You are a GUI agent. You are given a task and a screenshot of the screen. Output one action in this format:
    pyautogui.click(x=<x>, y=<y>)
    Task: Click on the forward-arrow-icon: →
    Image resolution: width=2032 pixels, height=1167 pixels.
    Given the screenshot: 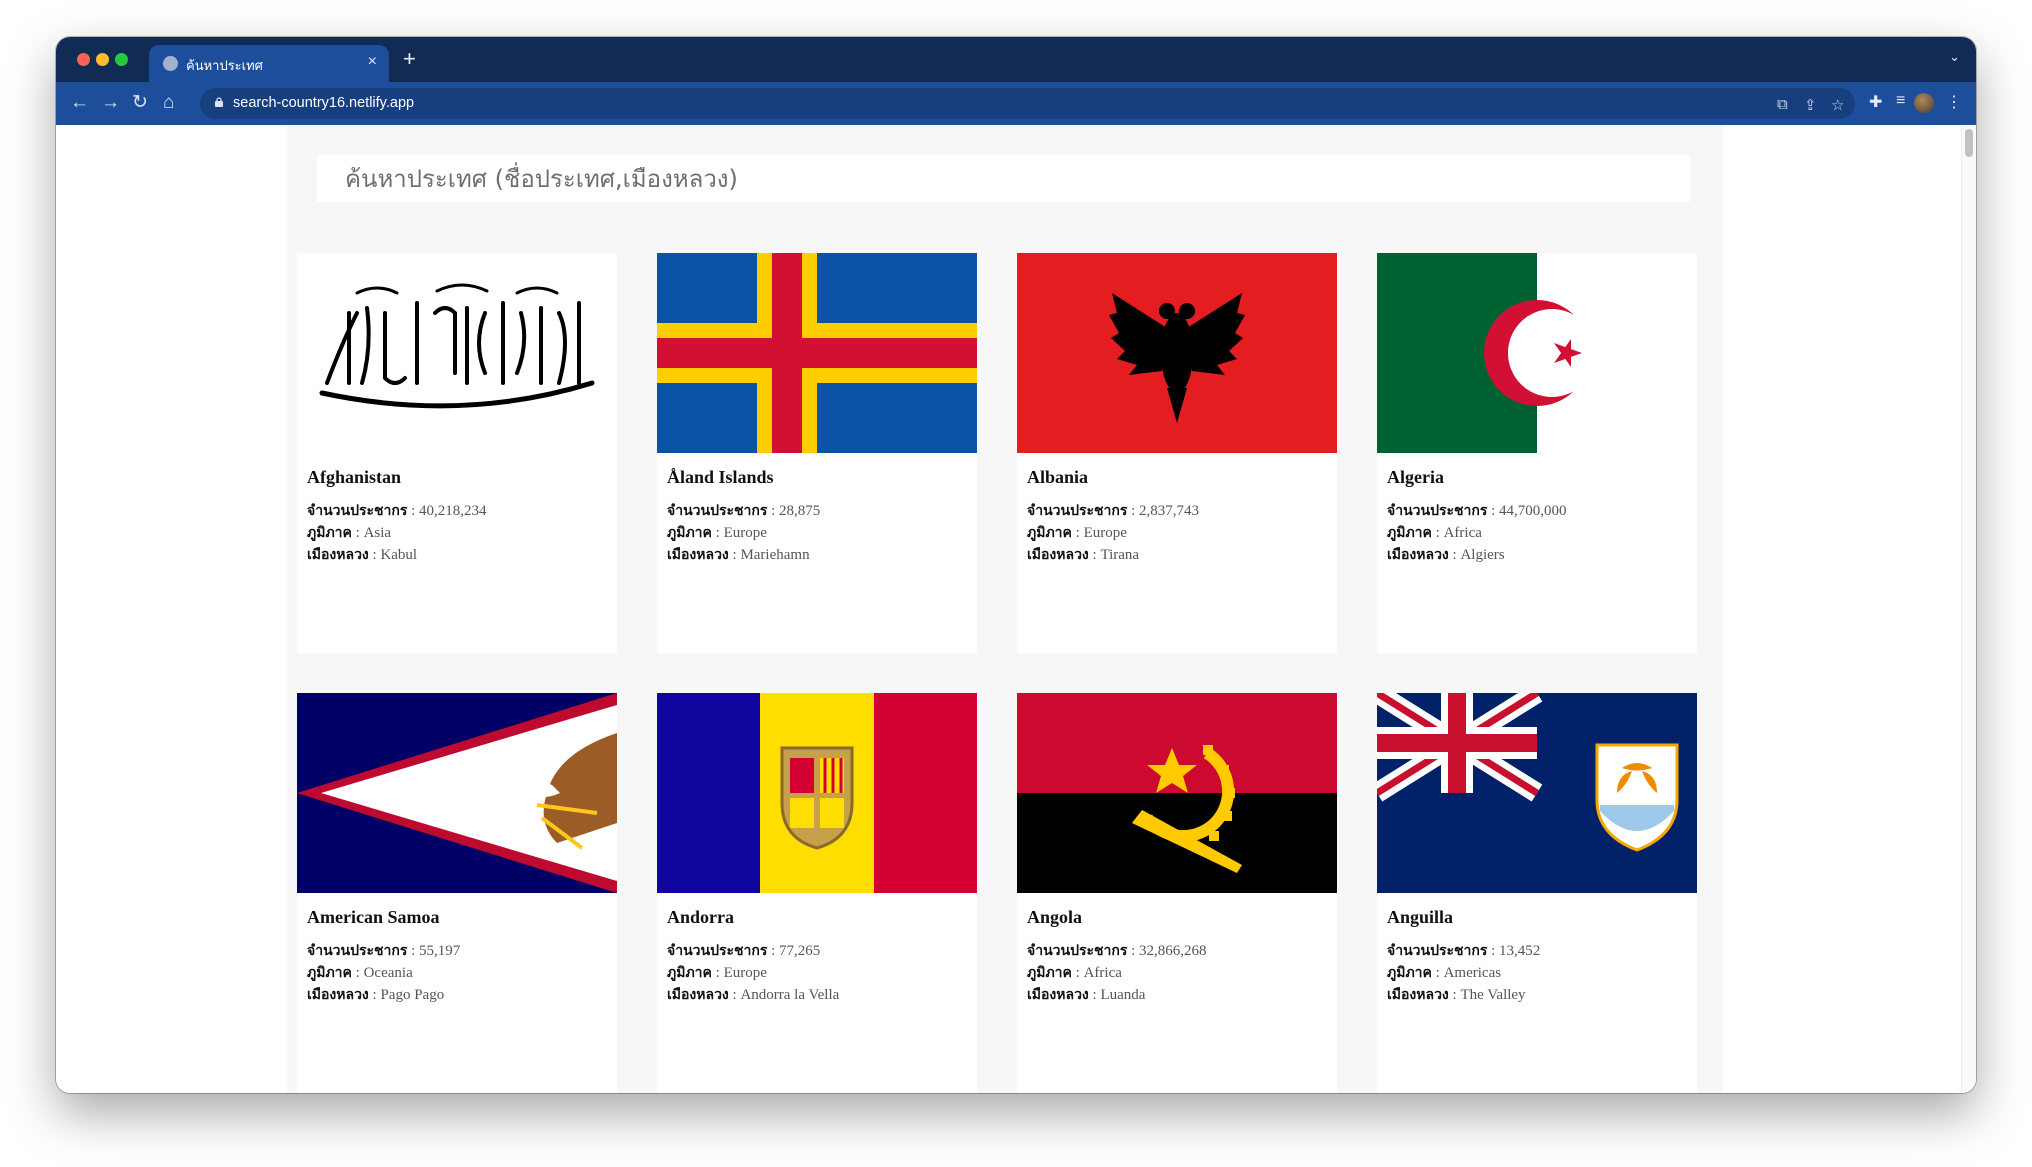 What is the action you would take?
    pyautogui.click(x=110, y=103)
    